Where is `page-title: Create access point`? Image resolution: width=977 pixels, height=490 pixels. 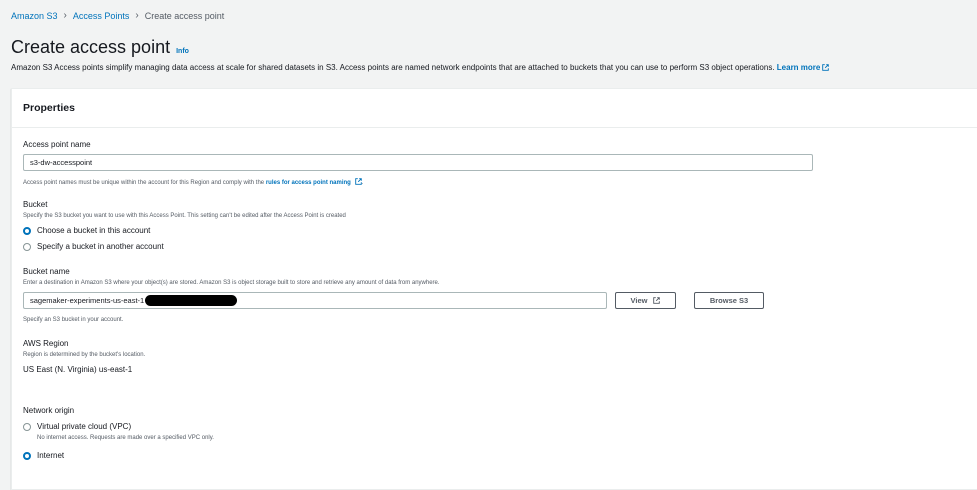
page-title: Create access point is located at coordinates (91, 47).